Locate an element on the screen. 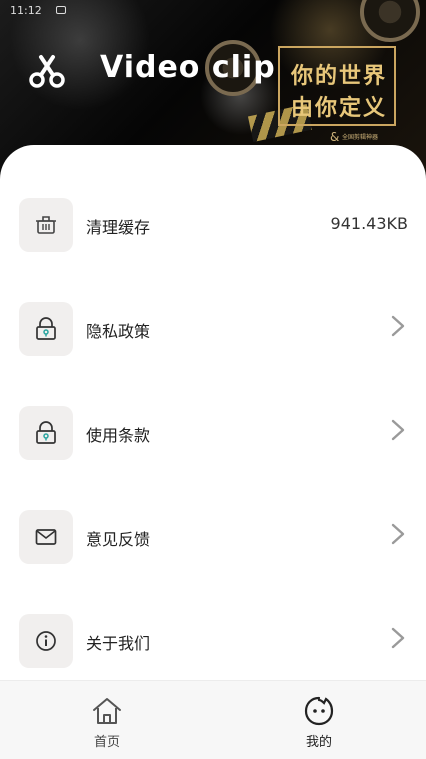  info-icon is located at coordinates (46, 641).